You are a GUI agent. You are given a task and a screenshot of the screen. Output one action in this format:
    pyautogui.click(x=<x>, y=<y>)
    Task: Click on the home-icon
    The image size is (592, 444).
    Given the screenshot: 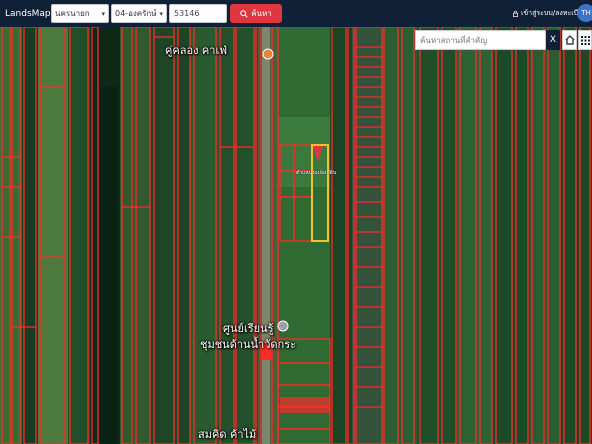 What is the action you would take?
    pyautogui.click(x=569, y=40)
    